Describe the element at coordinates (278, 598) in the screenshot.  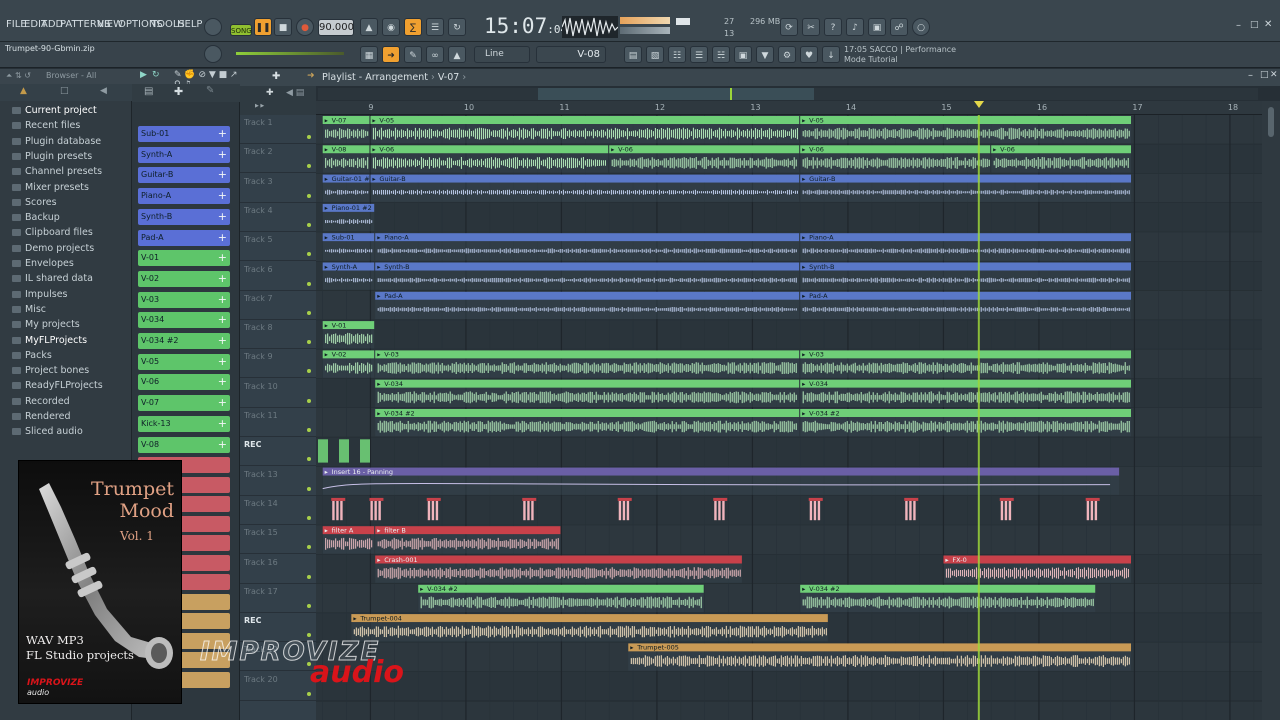
I see `track-header: Track 17` at that location.